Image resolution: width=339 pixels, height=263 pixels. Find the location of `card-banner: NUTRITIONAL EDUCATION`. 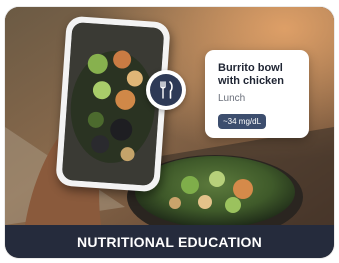

card-banner: NUTRITIONAL EDUCATION is located at coordinates (169, 241).